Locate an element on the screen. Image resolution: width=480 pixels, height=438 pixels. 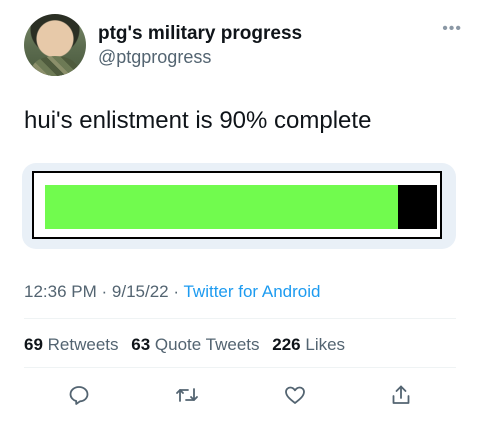
reply-icon is located at coordinates (79, 395).